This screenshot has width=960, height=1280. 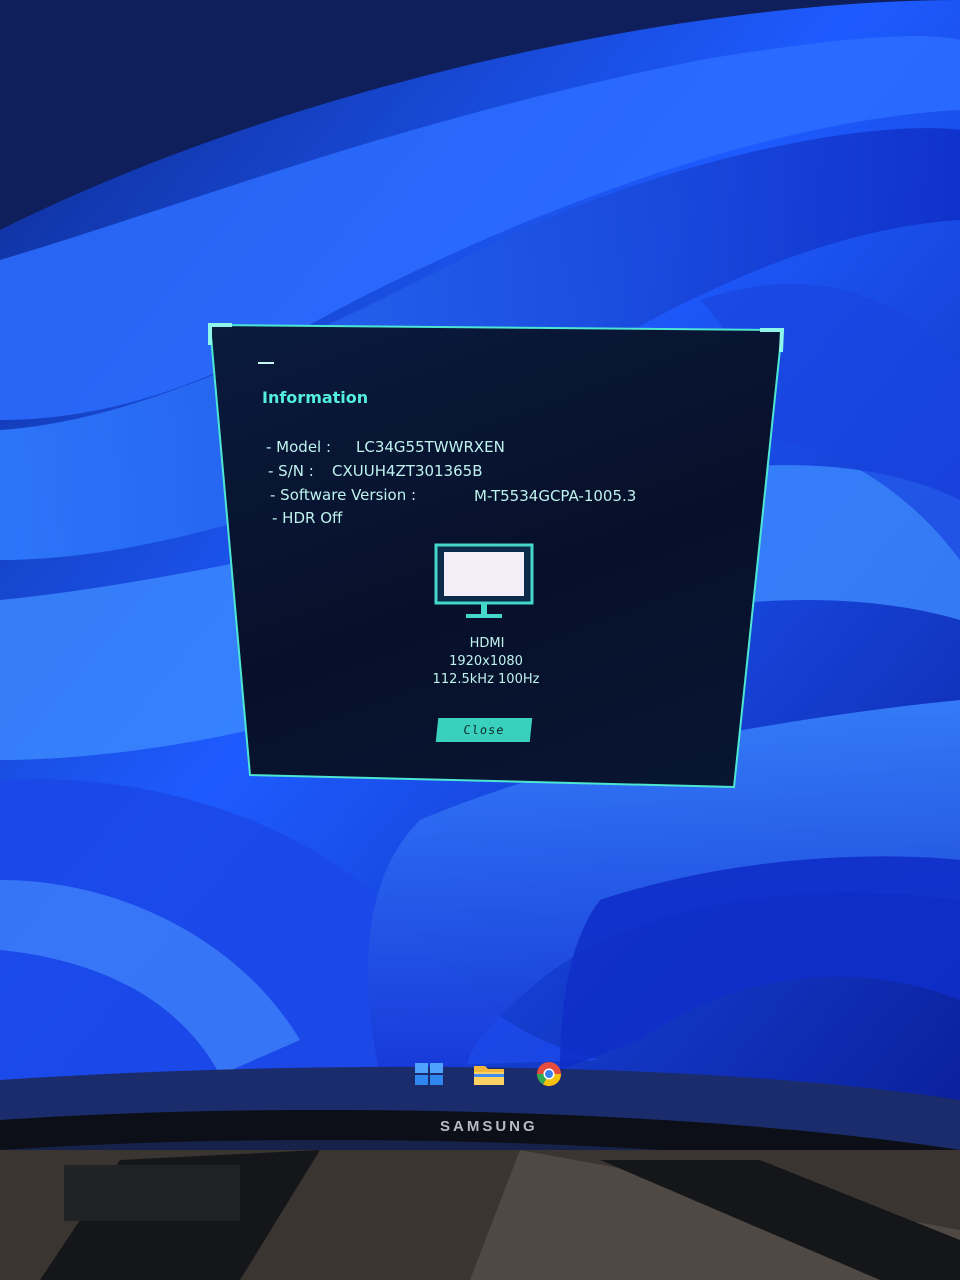 What do you see at coordinates (489, 1126) in the screenshot?
I see `samsung-logo: SAMSUNG` at bounding box center [489, 1126].